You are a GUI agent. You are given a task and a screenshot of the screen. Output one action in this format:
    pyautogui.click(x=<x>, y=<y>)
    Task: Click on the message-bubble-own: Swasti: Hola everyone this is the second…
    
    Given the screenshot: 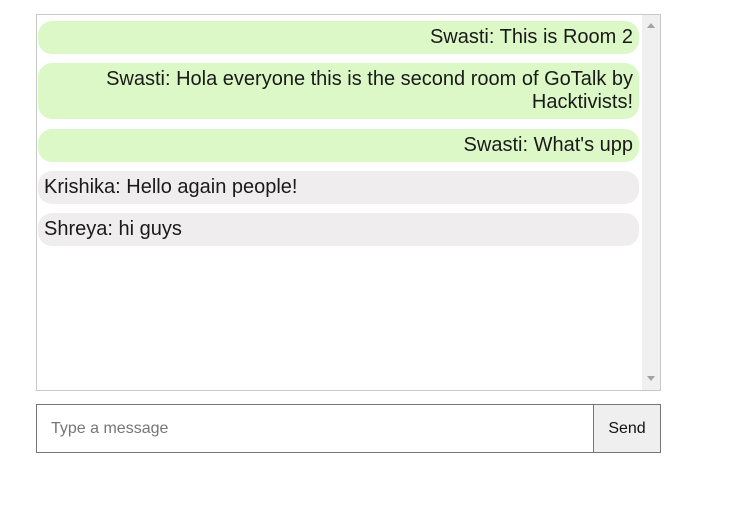 What is the action you would take?
    pyautogui.click(x=338, y=91)
    